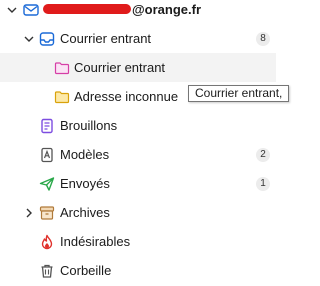  I want to click on folder-trash: Corbeille, so click(138, 270).